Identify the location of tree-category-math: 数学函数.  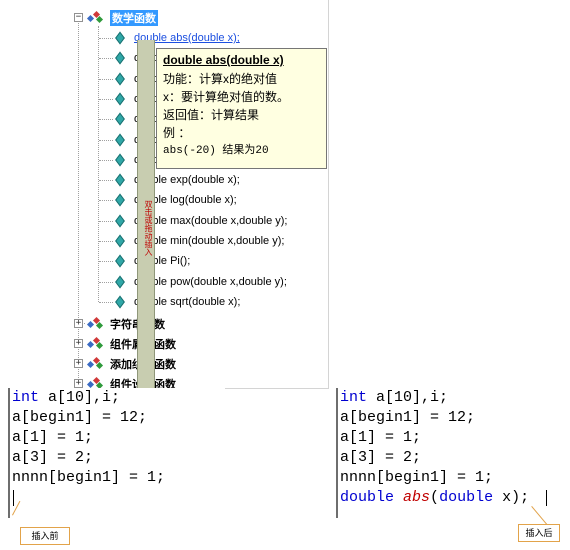
(134, 18).